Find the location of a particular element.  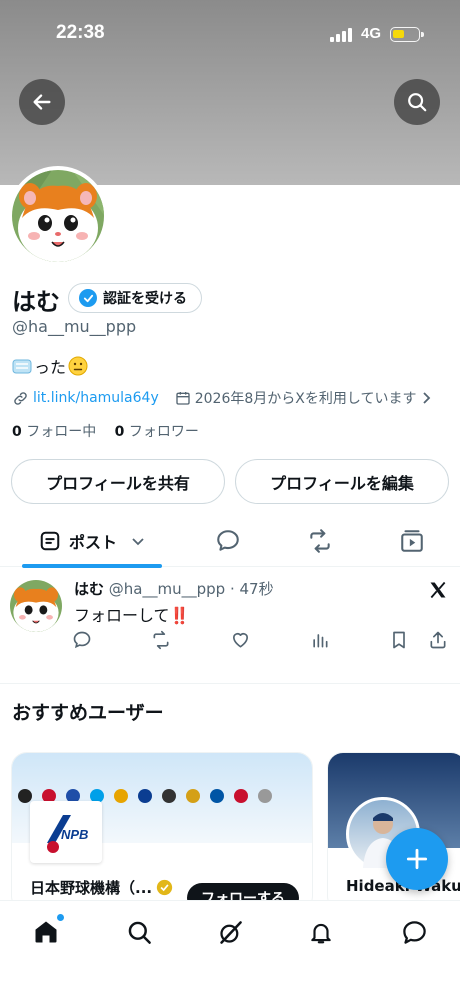

followers-link: 0 フォロワー is located at coordinates (157, 432).